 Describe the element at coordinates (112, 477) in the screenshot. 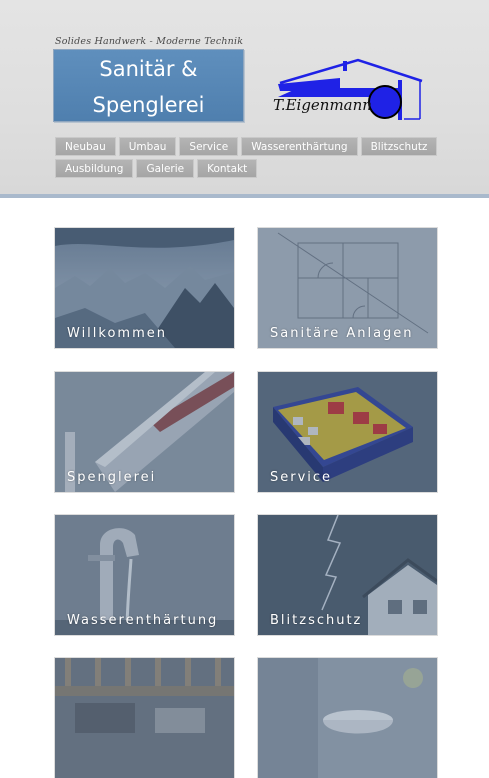

I see `tile-label: Spenglerei` at that location.